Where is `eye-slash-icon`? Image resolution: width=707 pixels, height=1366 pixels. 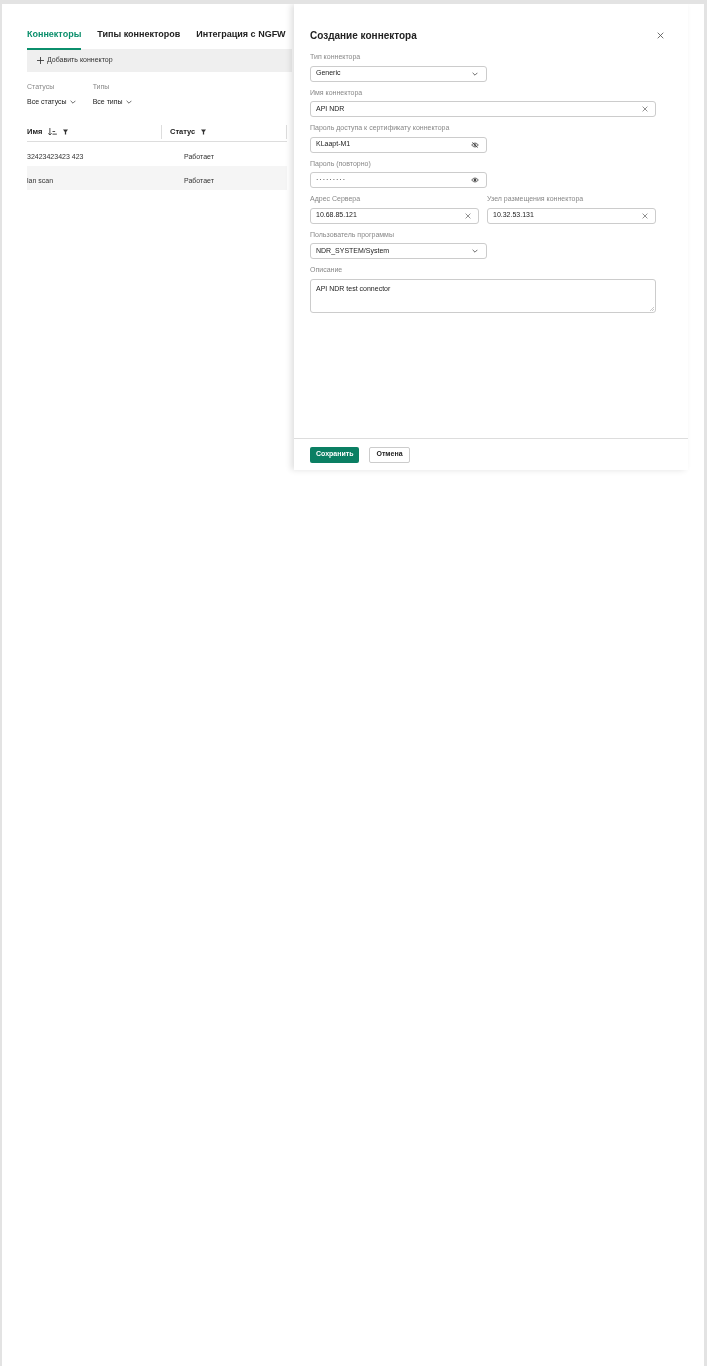
eye-slash-icon is located at coordinates (475, 144).